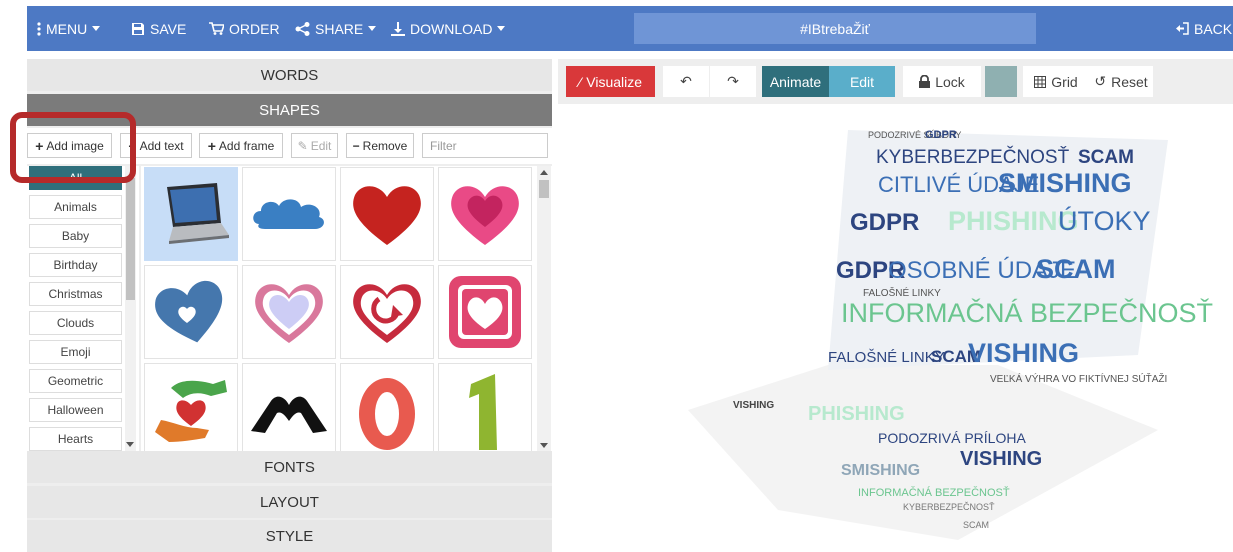 This screenshot has height=552, width=1233. I want to click on highlight-annotation, so click(73, 147).